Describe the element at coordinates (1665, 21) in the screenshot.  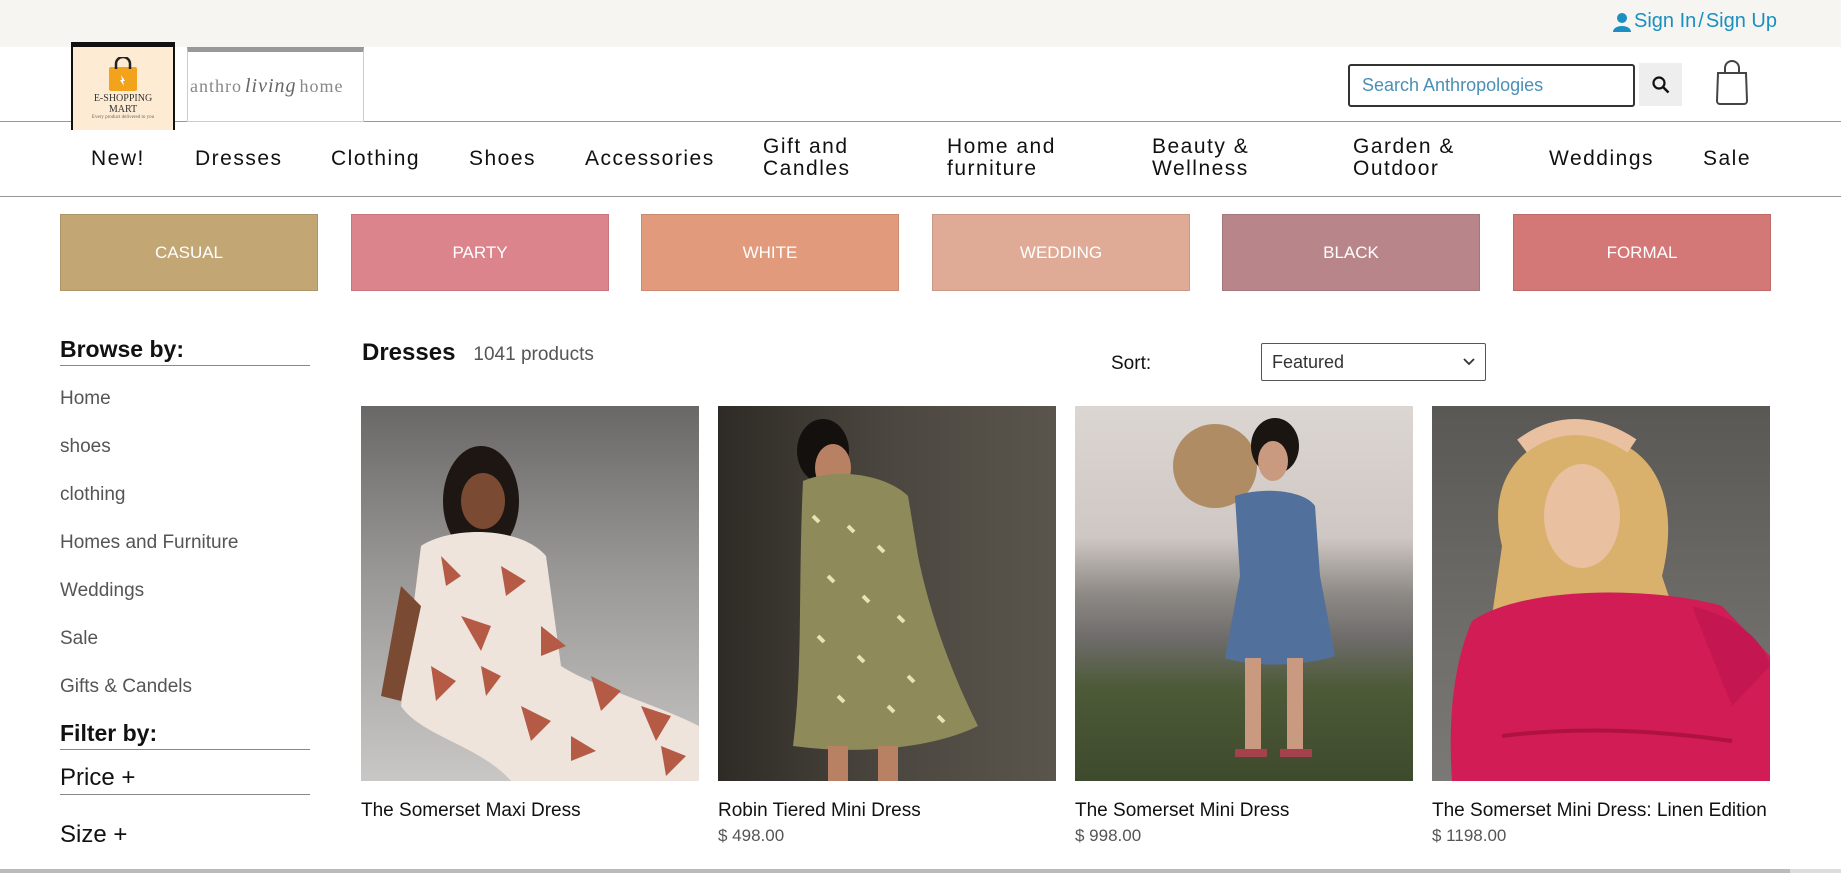
I see `sign-in-label: Sign In` at that location.